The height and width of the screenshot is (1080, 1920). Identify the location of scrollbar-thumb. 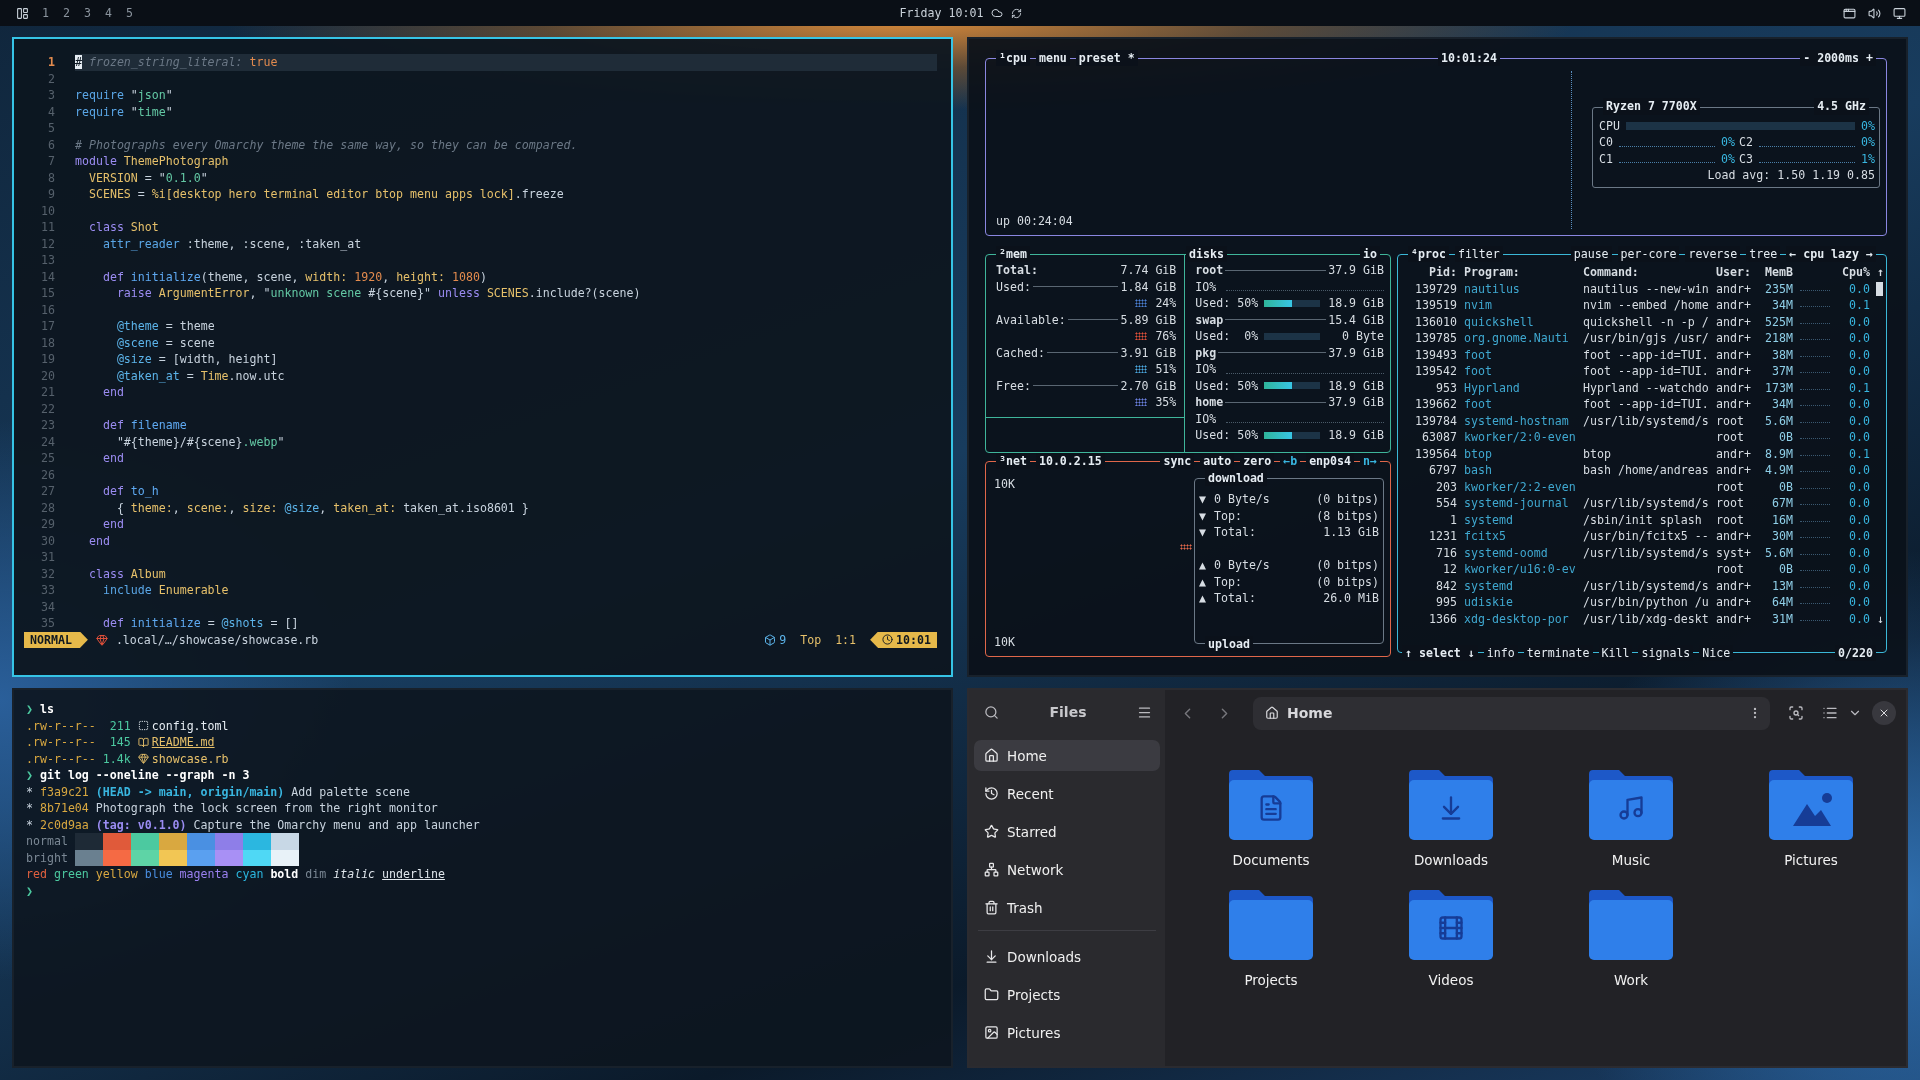
(1879, 288).